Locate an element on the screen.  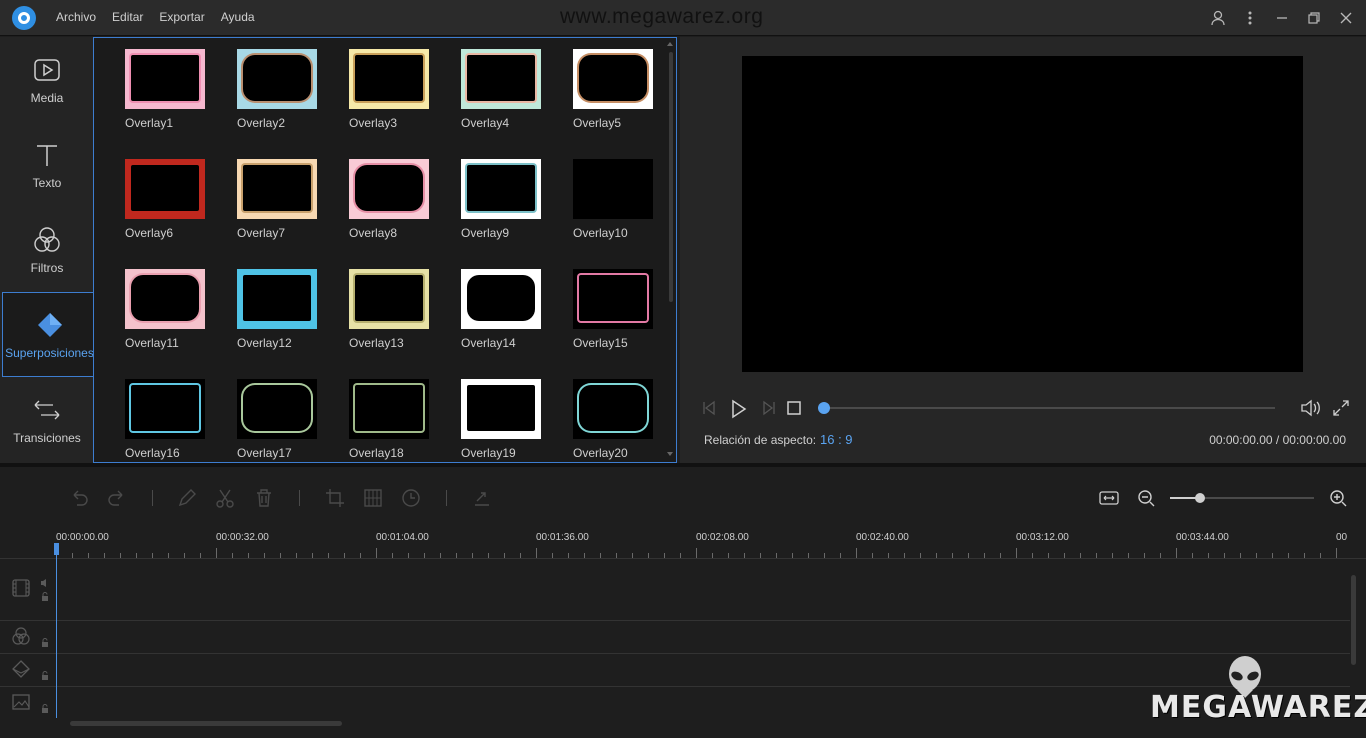
mosaic-icon is located at coordinates (373, 498).